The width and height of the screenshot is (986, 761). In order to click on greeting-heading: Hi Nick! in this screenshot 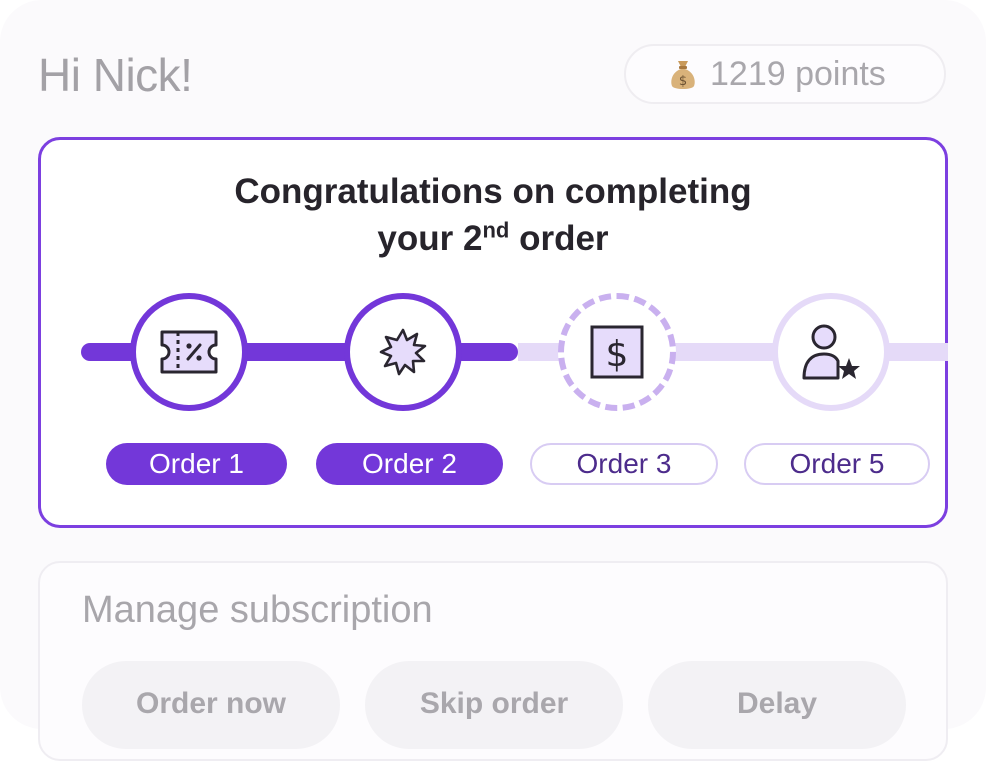, I will do `click(115, 75)`.